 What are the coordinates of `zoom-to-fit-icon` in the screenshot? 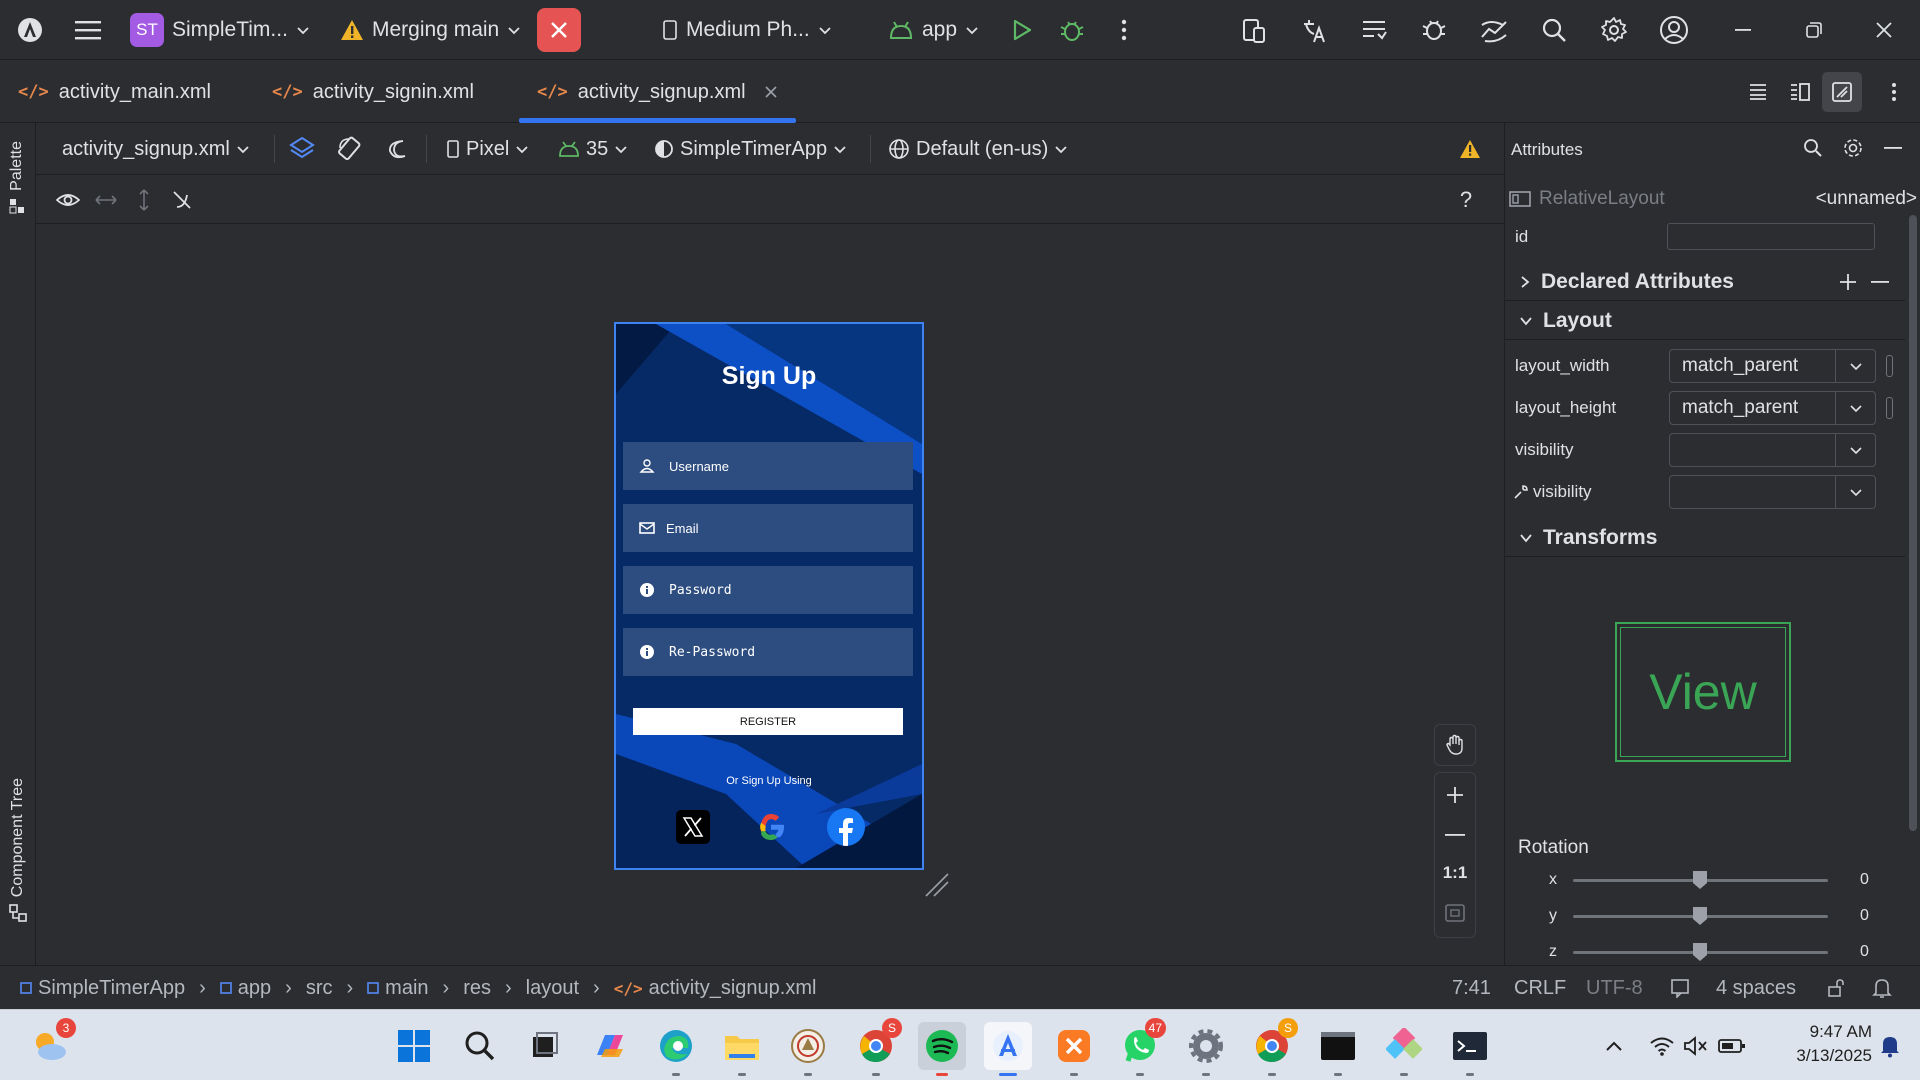 It's located at (1455, 913).